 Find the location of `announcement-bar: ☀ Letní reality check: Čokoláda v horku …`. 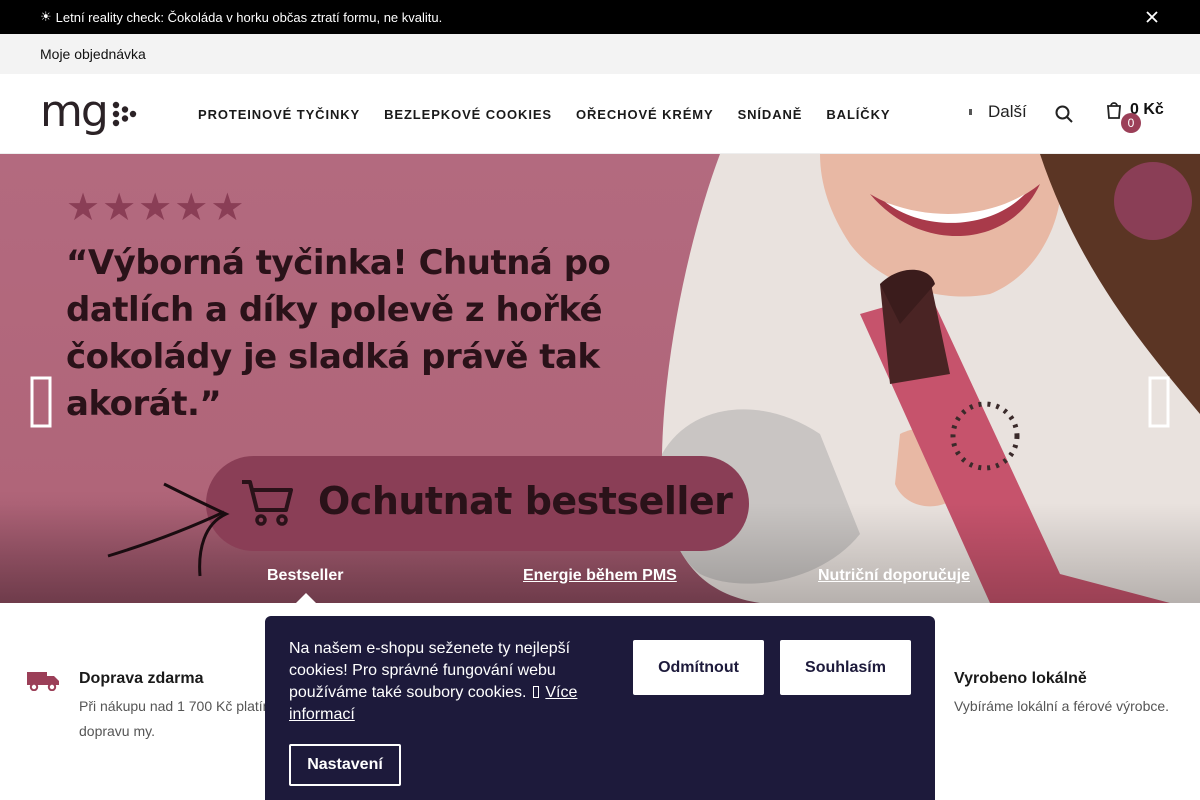

announcement-bar: ☀ Letní reality check: Čokoláda v horku … is located at coordinates (600, 17).